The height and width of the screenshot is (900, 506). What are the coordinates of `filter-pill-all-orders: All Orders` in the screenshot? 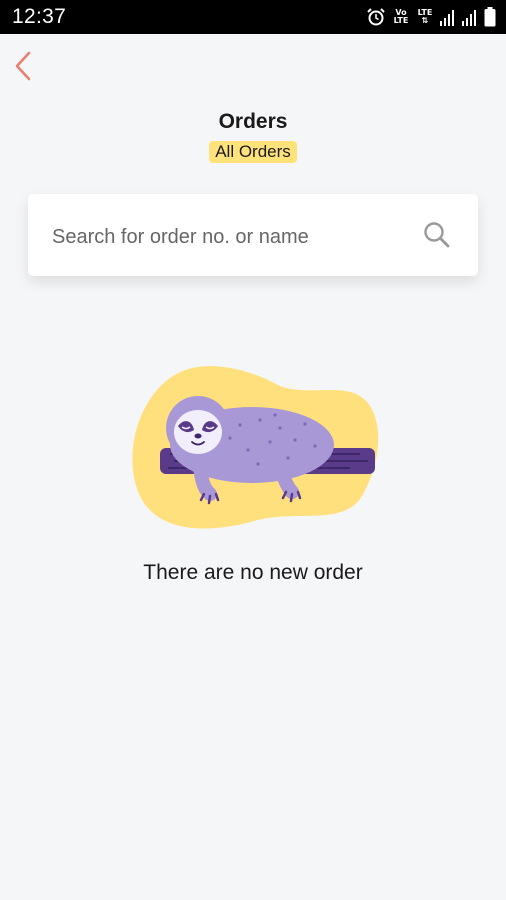 It's located at (253, 152).